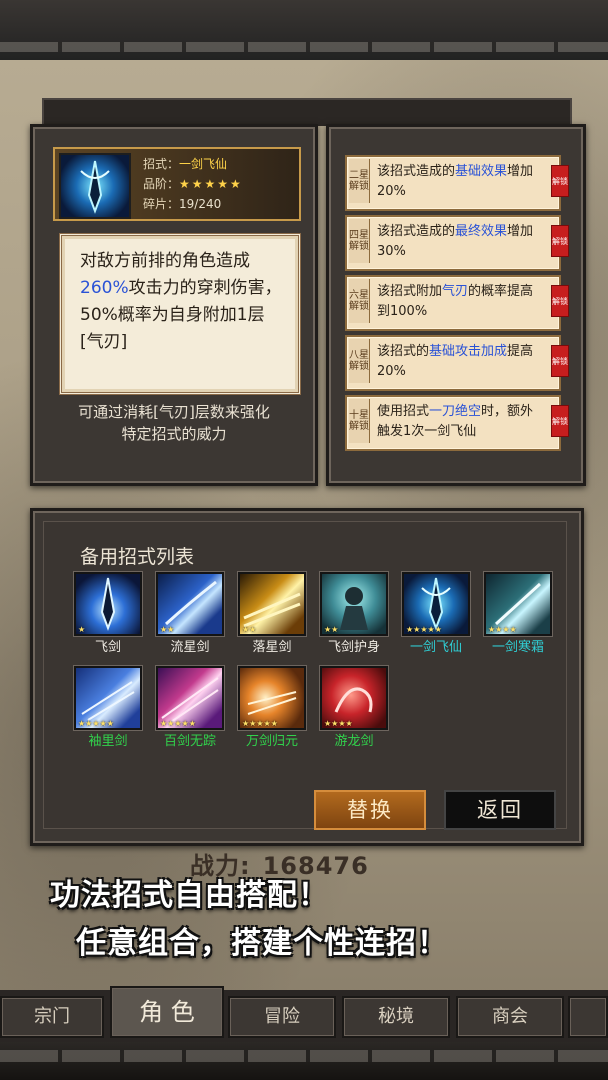  I want to click on unlock-row: 六星解锁 该招式附加气刃的概率提高到100% 解锁, so click(457, 303).